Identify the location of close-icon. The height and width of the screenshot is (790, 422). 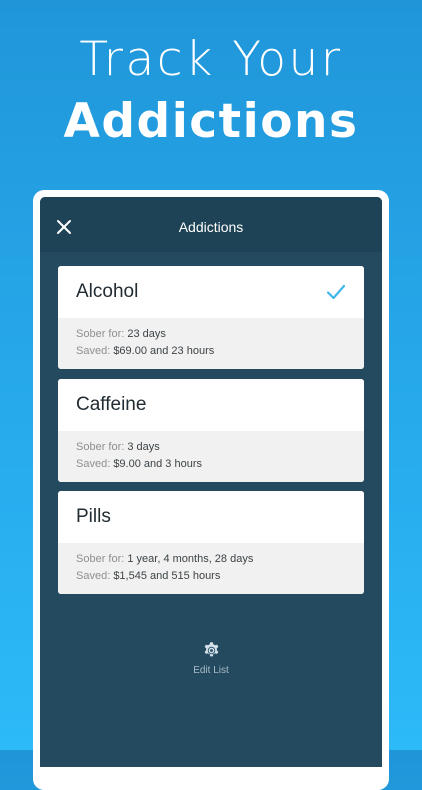
(64, 227).